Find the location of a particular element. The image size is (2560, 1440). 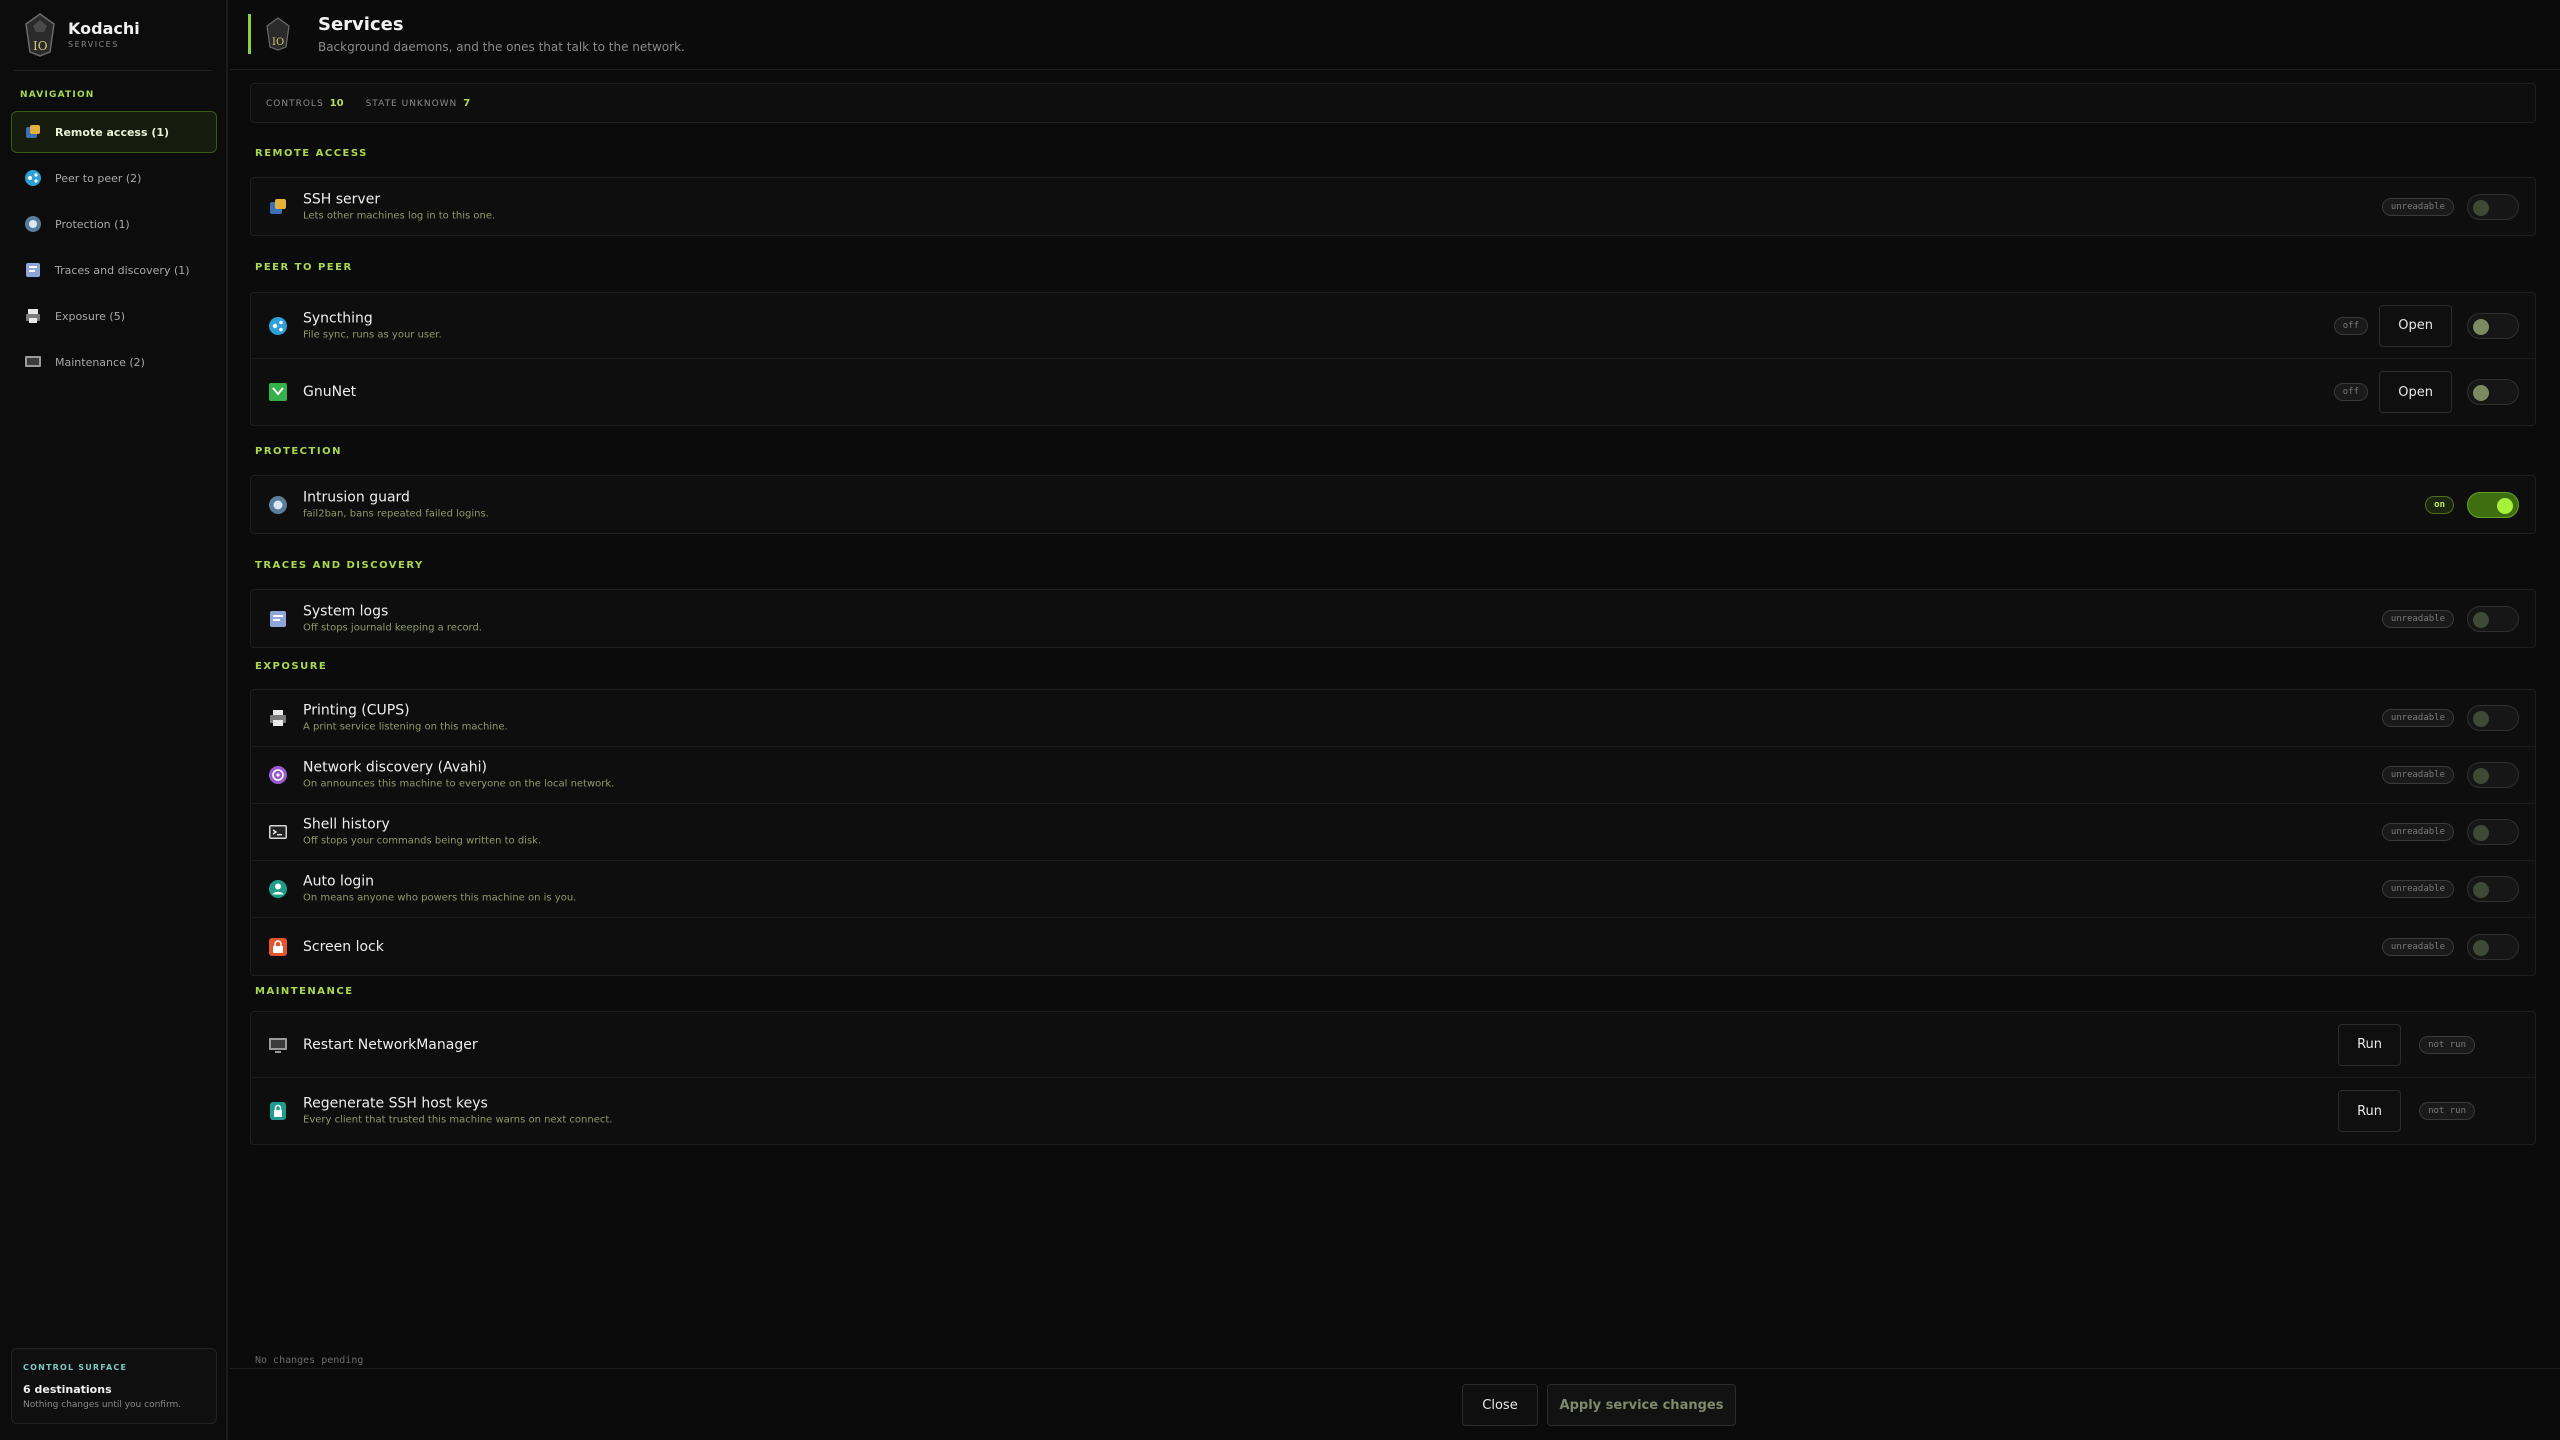

task-row-restart-networkmanager: Restart NetworkManager Run not run is located at coordinates (1393, 1045).